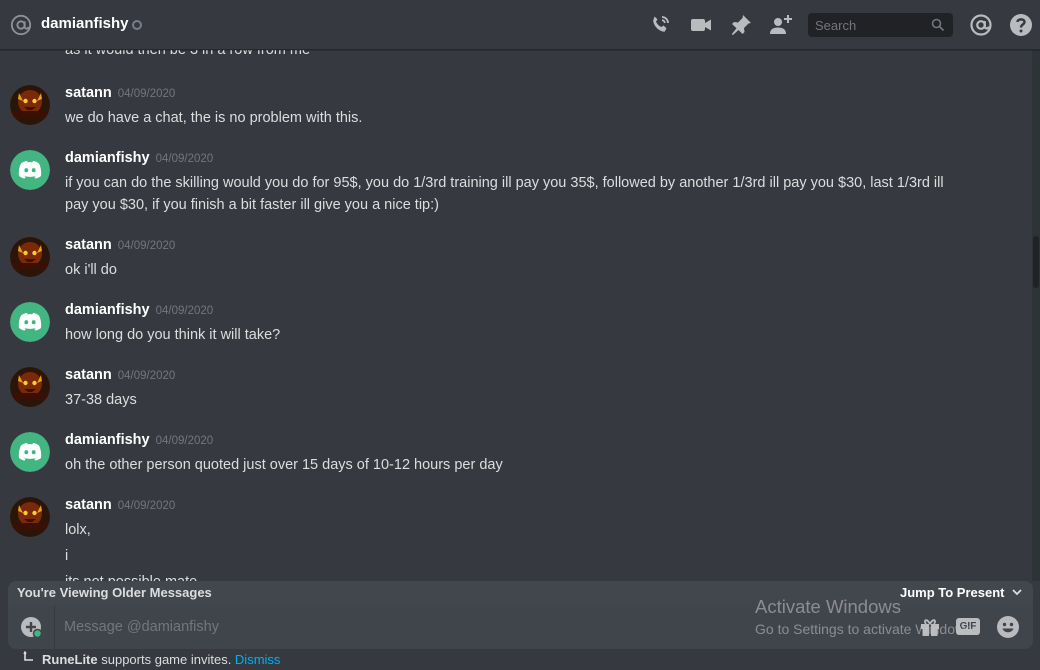  I want to click on composer-divider, so click(54, 627).